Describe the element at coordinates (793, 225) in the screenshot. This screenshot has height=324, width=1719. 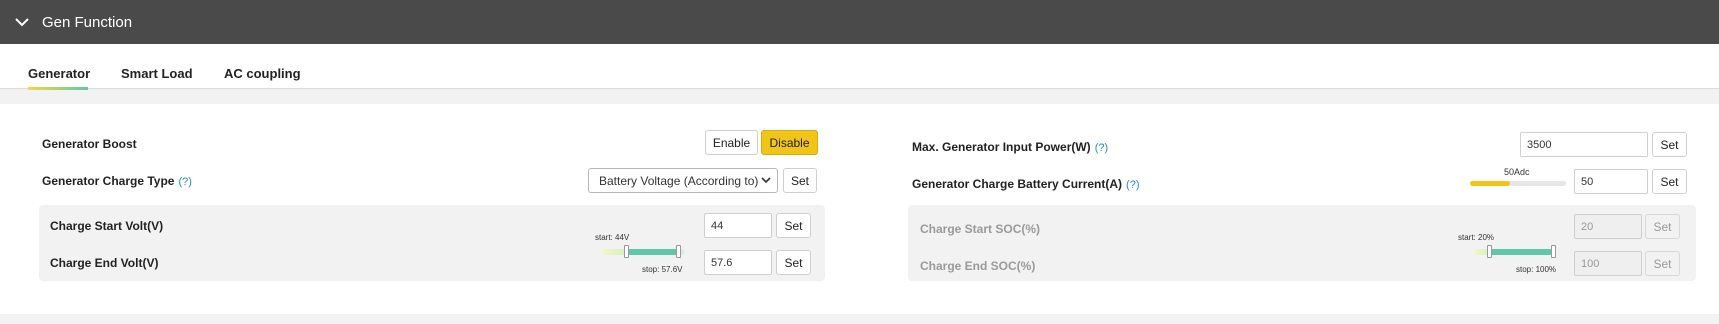
I see `charge-start-volt-set-button: Set` at that location.